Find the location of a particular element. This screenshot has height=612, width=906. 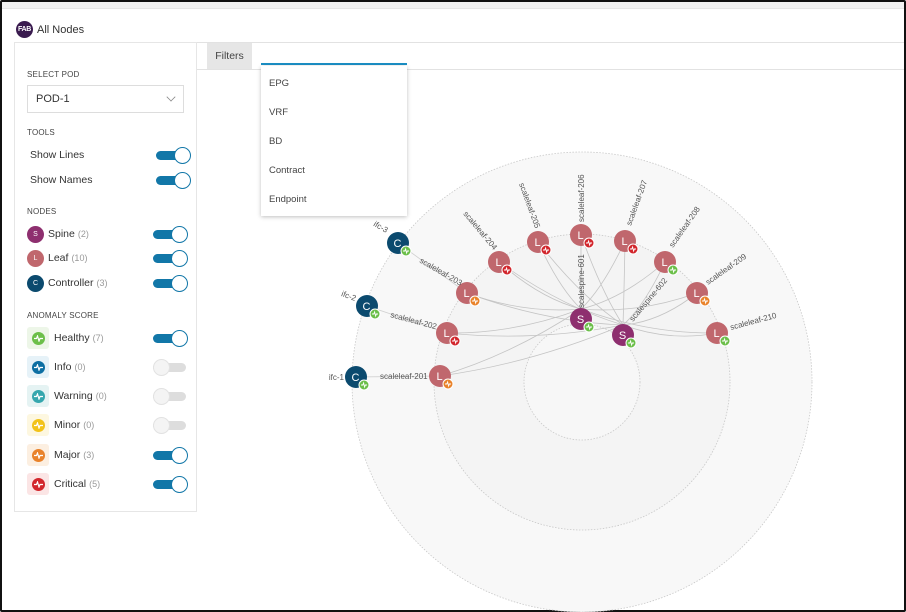

controller-name-label: ifc-2 is located at coordinates (349, 296).